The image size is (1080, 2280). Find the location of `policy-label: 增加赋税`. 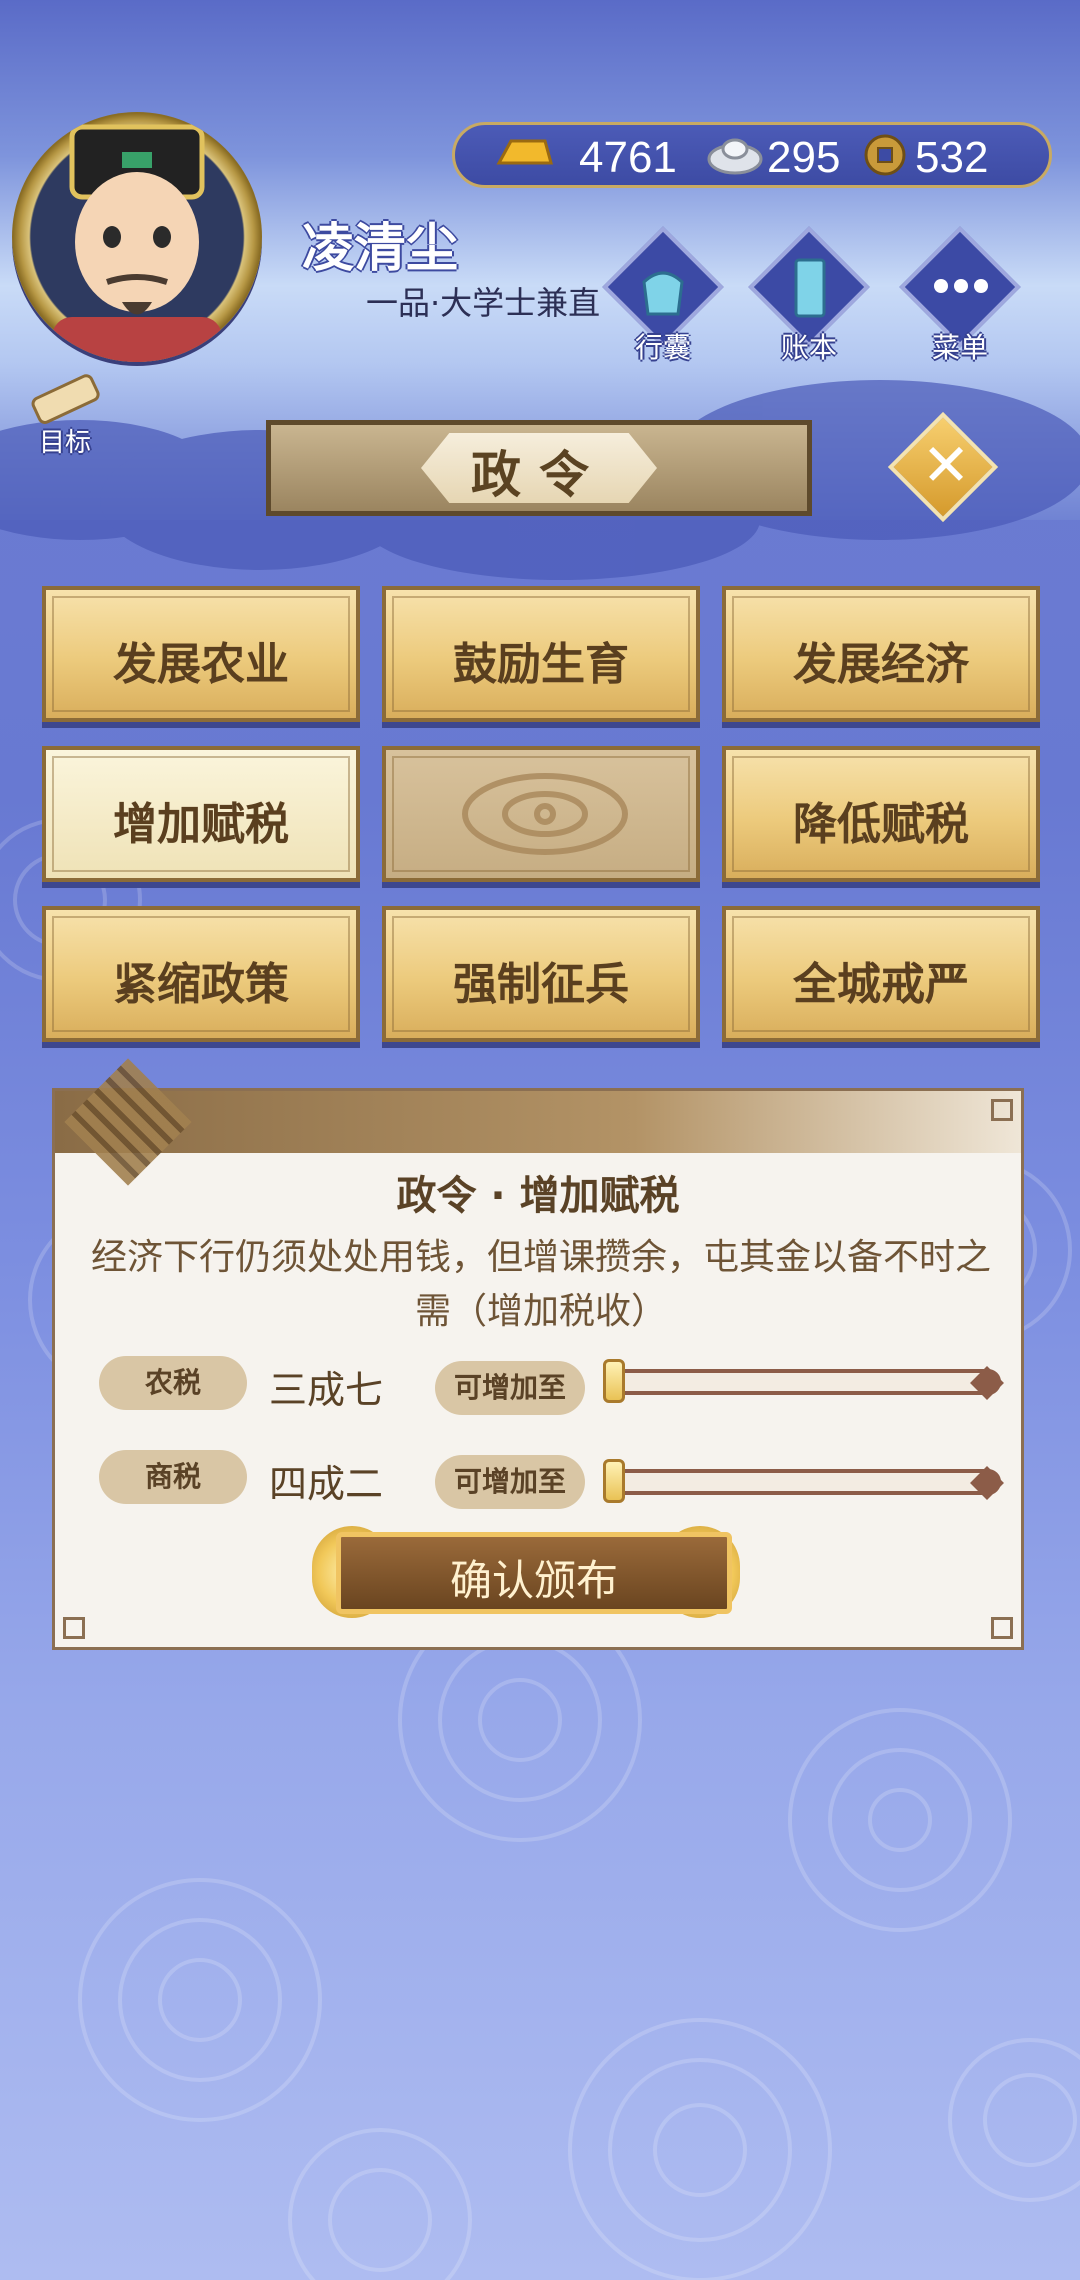

policy-label: 增加赋税 is located at coordinates (201, 824).